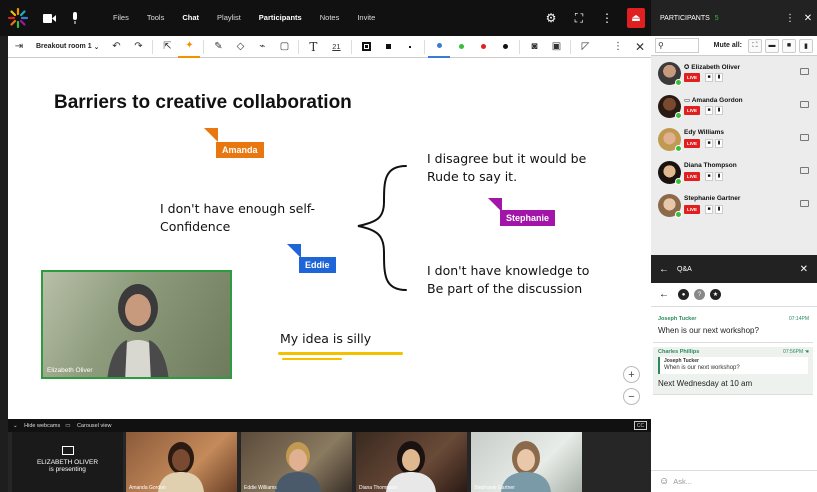 The image size is (817, 492). What do you see at coordinates (284, 47) in the screenshot?
I see `shape-rectangle-icon: ▢` at bounding box center [284, 47].